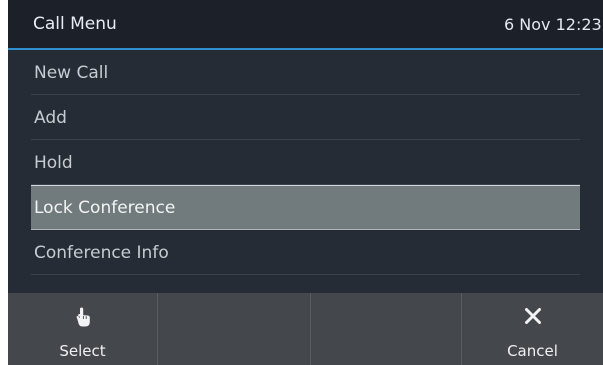  Describe the element at coordinates (75, 24) in the screenshot. I see `screen-title: Call Menu` at that location.